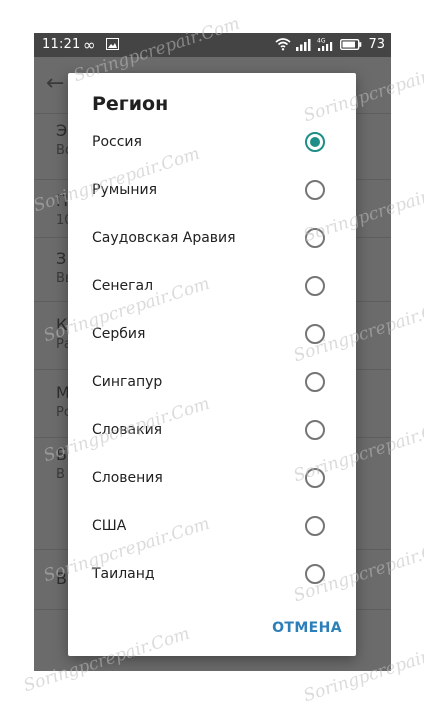  What do you see at coordinates (61, 454) in the screenshot?
I see `settings-item-title: Б` at bounding box center [61, 454].